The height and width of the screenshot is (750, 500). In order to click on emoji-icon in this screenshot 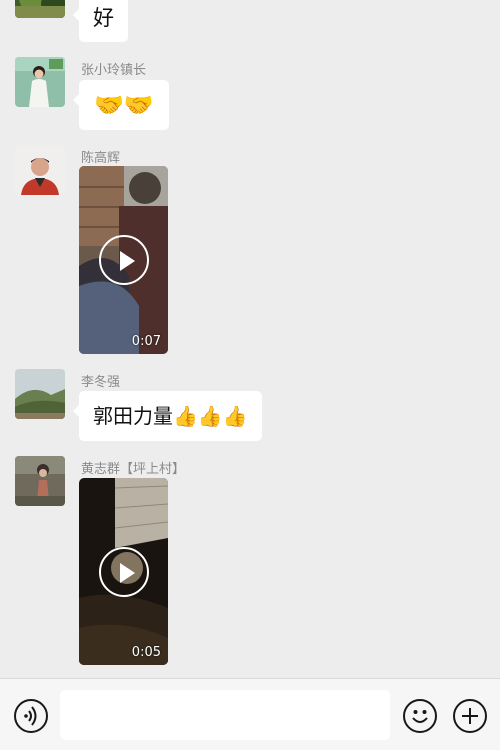, I will do `click(420, 716)`.